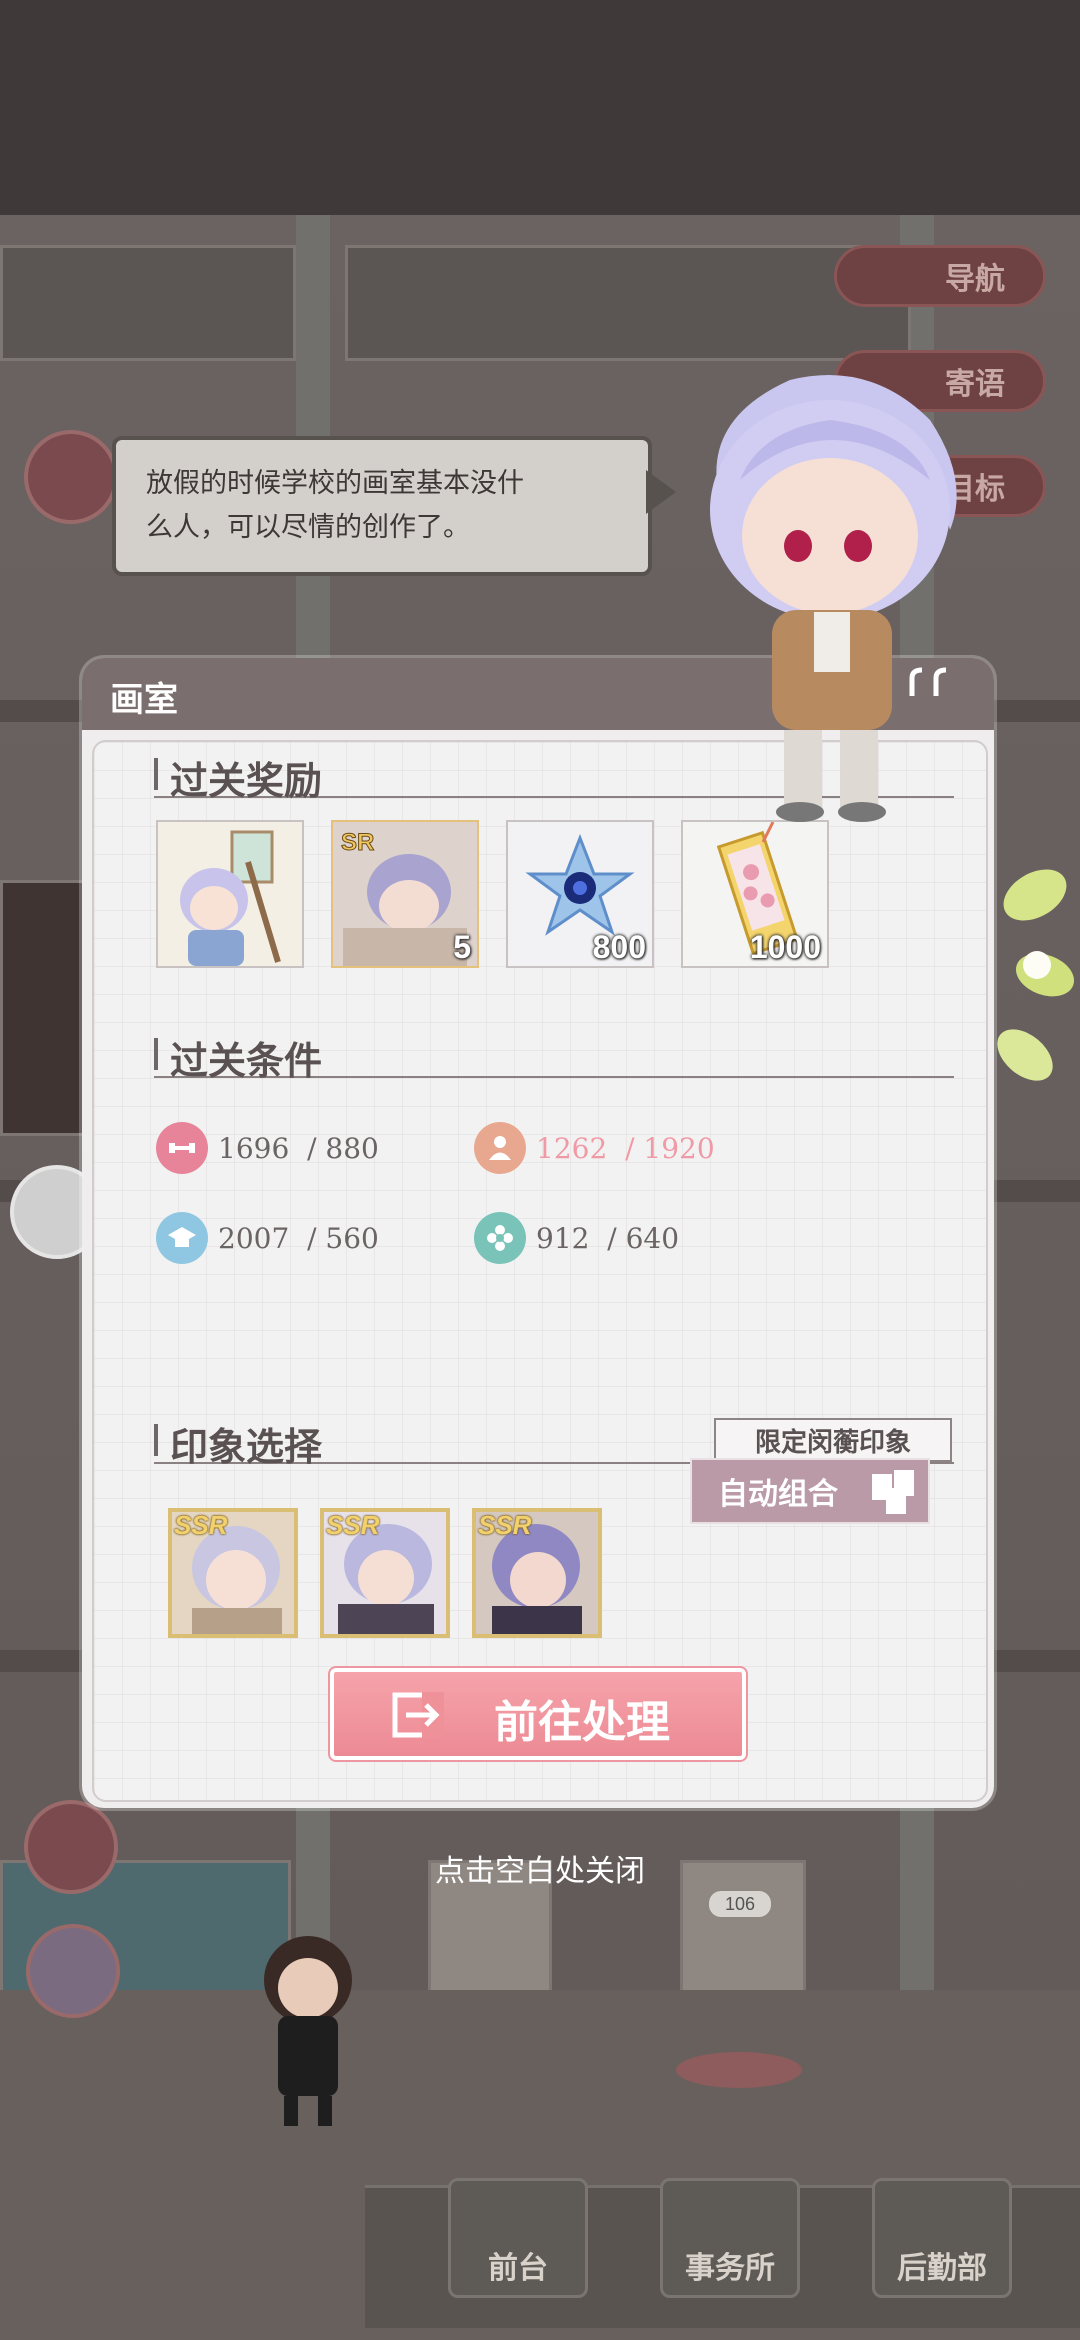 This screenshot has height=2340, width=1080. What do you see at coordinates (254, 1148) in the screenshot?
I see `stat-current: 1696` at bounding box center [254, 1148].